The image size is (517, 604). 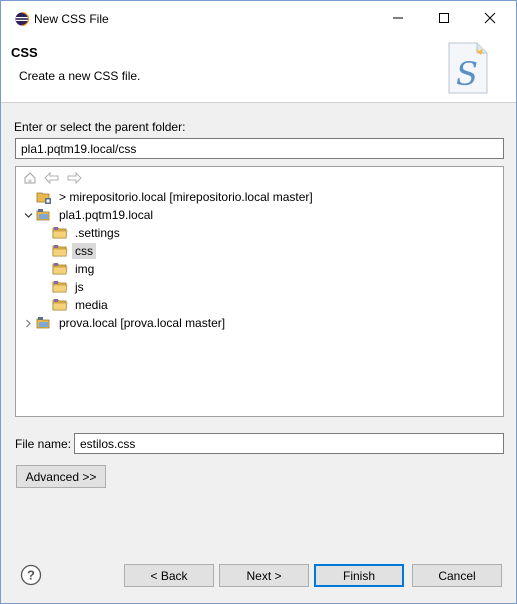 I want to click on cancel-button: Cancel, so click(x=457, y=575).